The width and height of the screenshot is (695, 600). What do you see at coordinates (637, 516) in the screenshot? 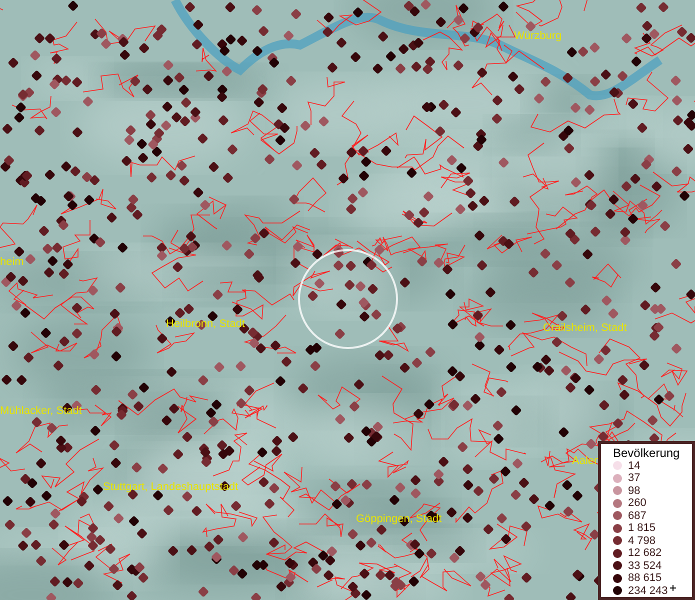
I see `legend-value: 687` at bounding box center [637, 516].